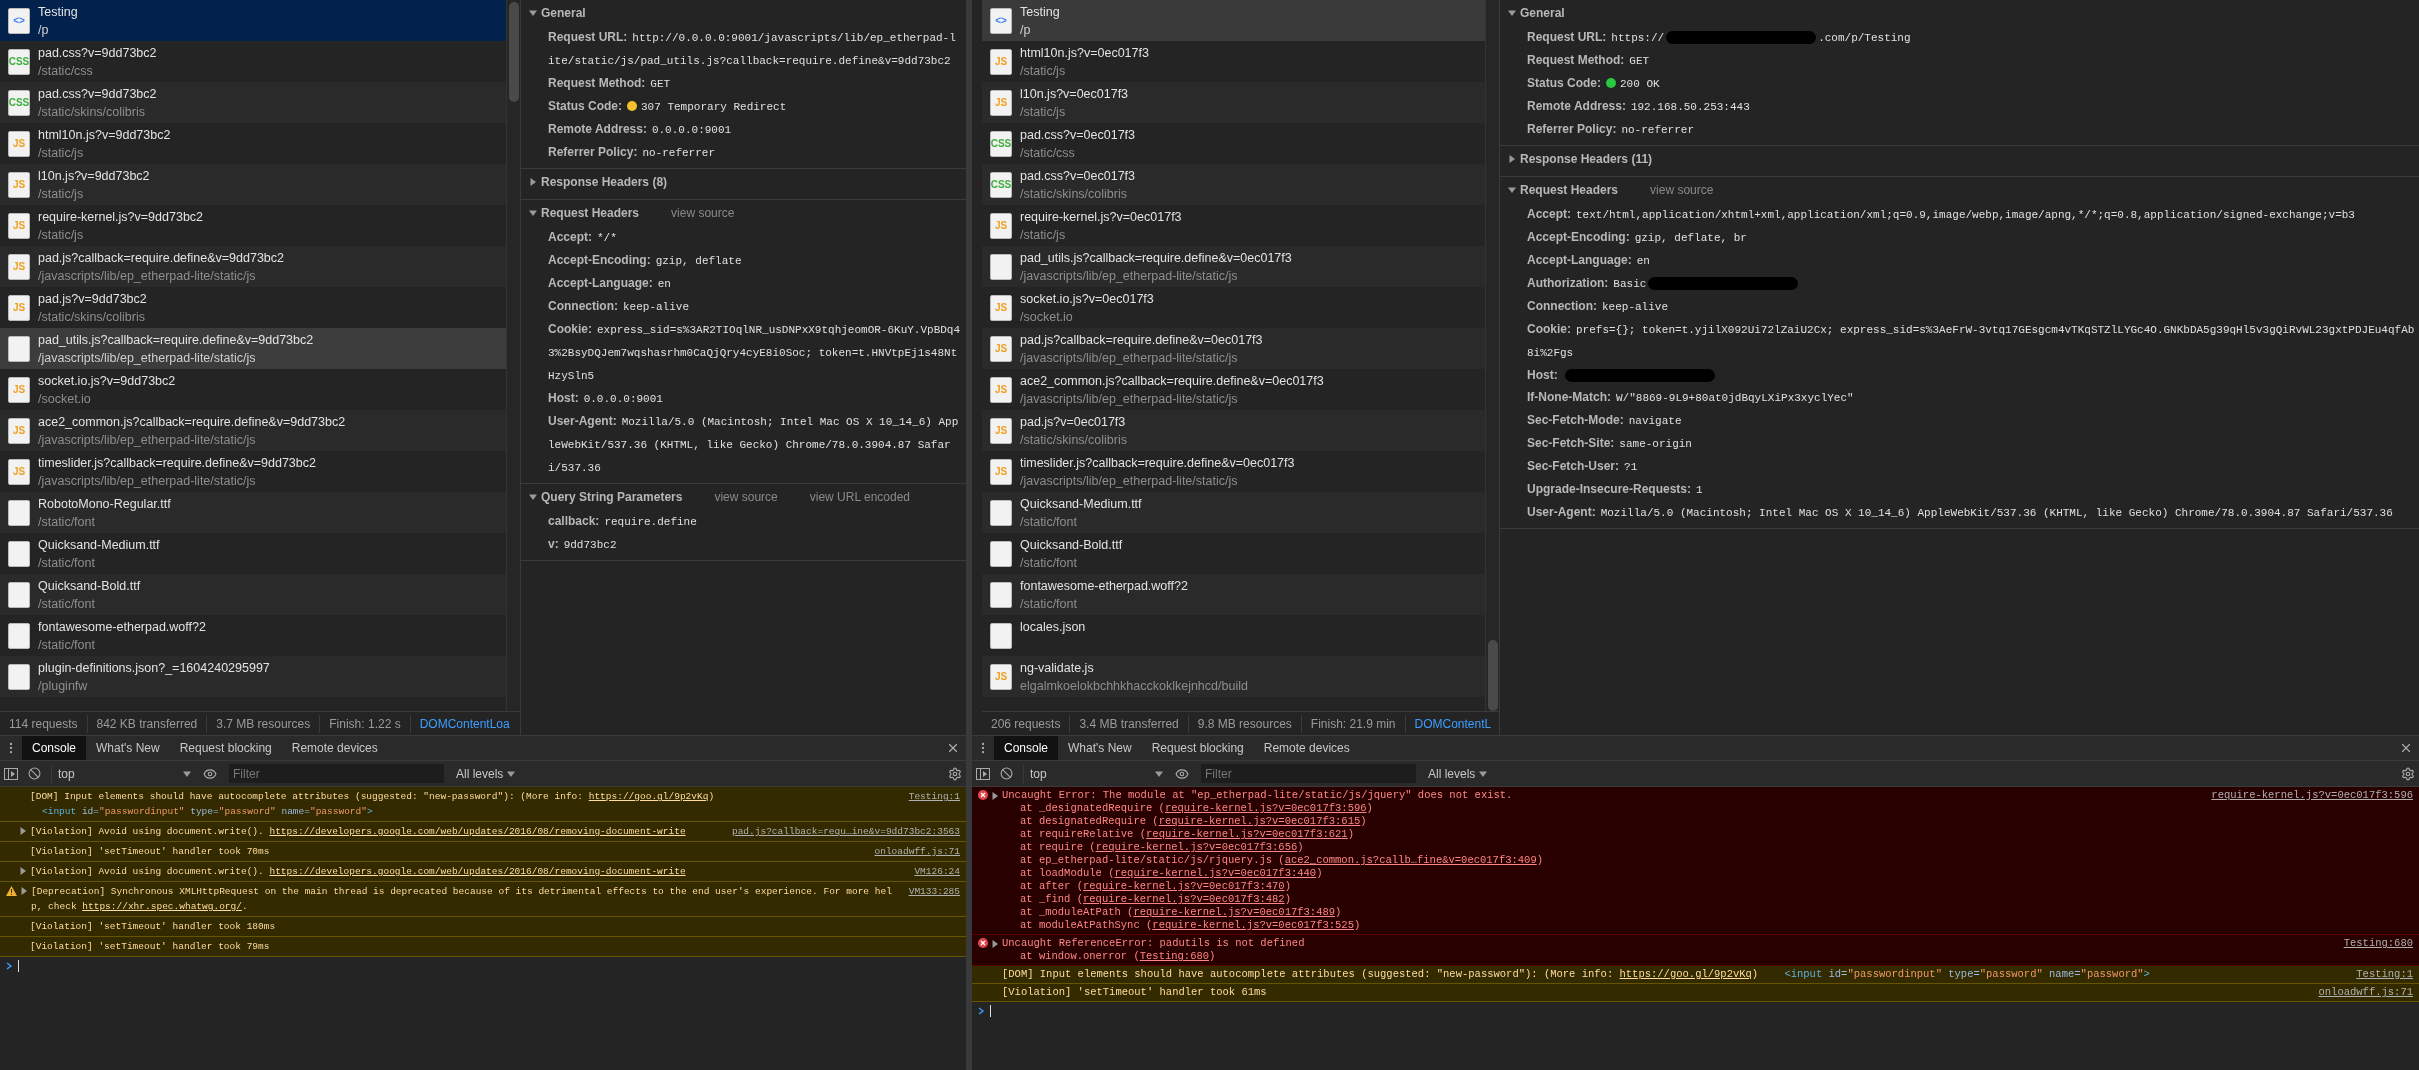 This screenshot has height=1070, width=2419. Describe the element at coordinates (1184, 899) in the screenshot. I see `message-link: require-kernel.js?v=0ec017f3:482` at that location.